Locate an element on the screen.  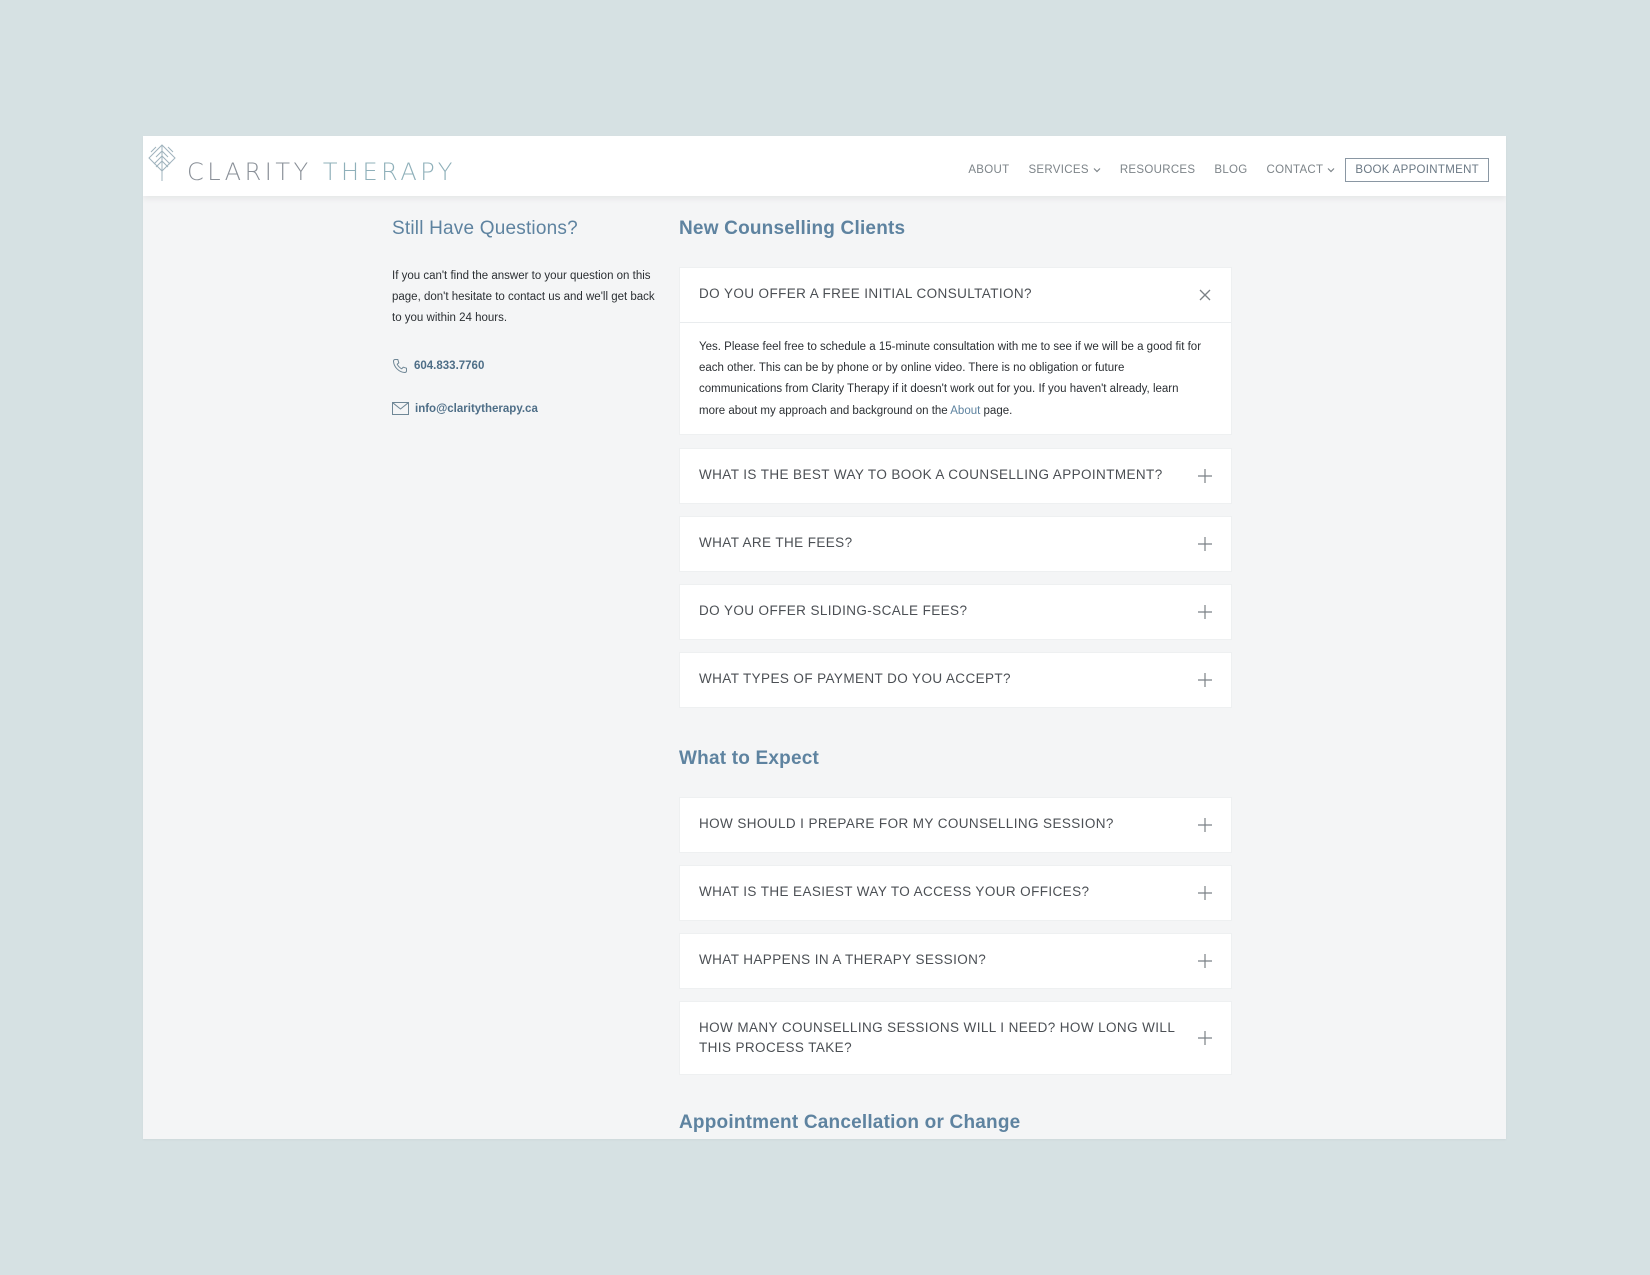
nav-about: ABOUT is located at coordinates (988, 170).